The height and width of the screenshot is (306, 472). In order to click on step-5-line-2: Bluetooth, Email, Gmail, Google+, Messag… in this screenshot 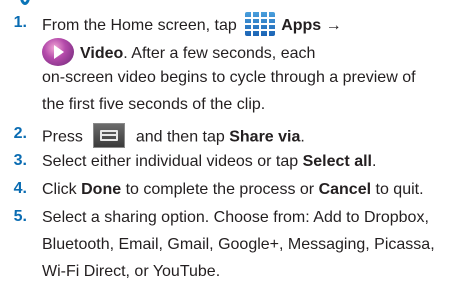, I will do `click(238, 245)`.